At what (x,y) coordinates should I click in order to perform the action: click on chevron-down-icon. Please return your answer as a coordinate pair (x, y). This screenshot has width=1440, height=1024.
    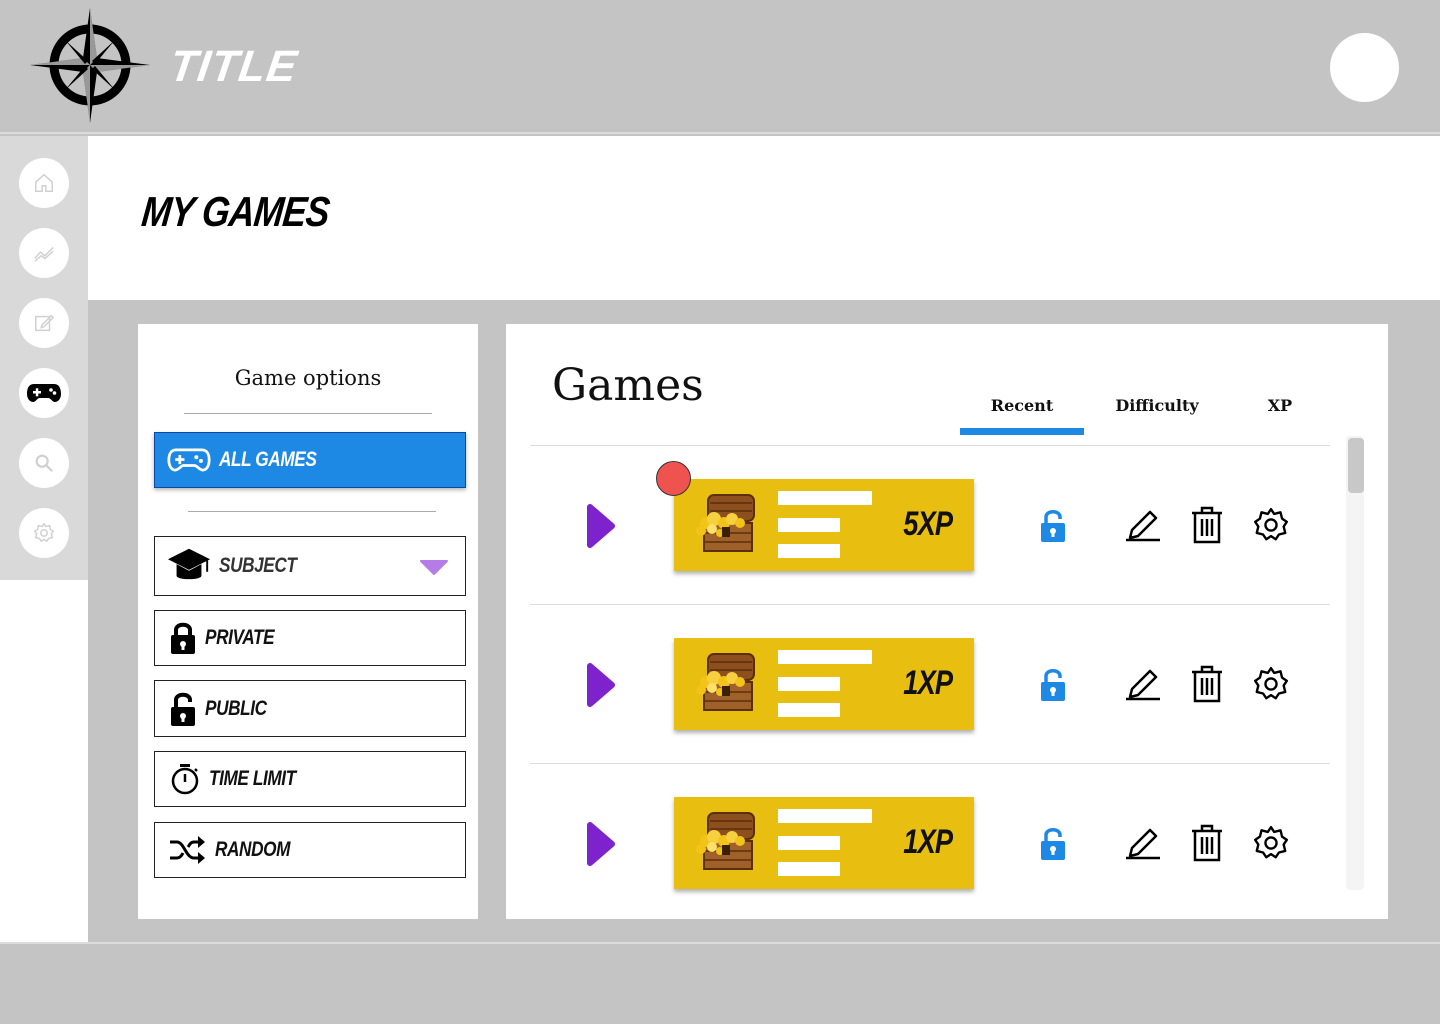
    Looking at the image, I should click on (434, 567).